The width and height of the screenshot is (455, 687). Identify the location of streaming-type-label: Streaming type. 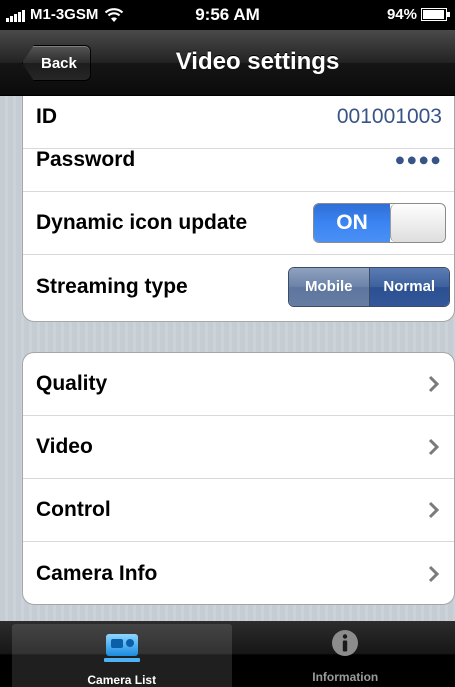
(112, 286).